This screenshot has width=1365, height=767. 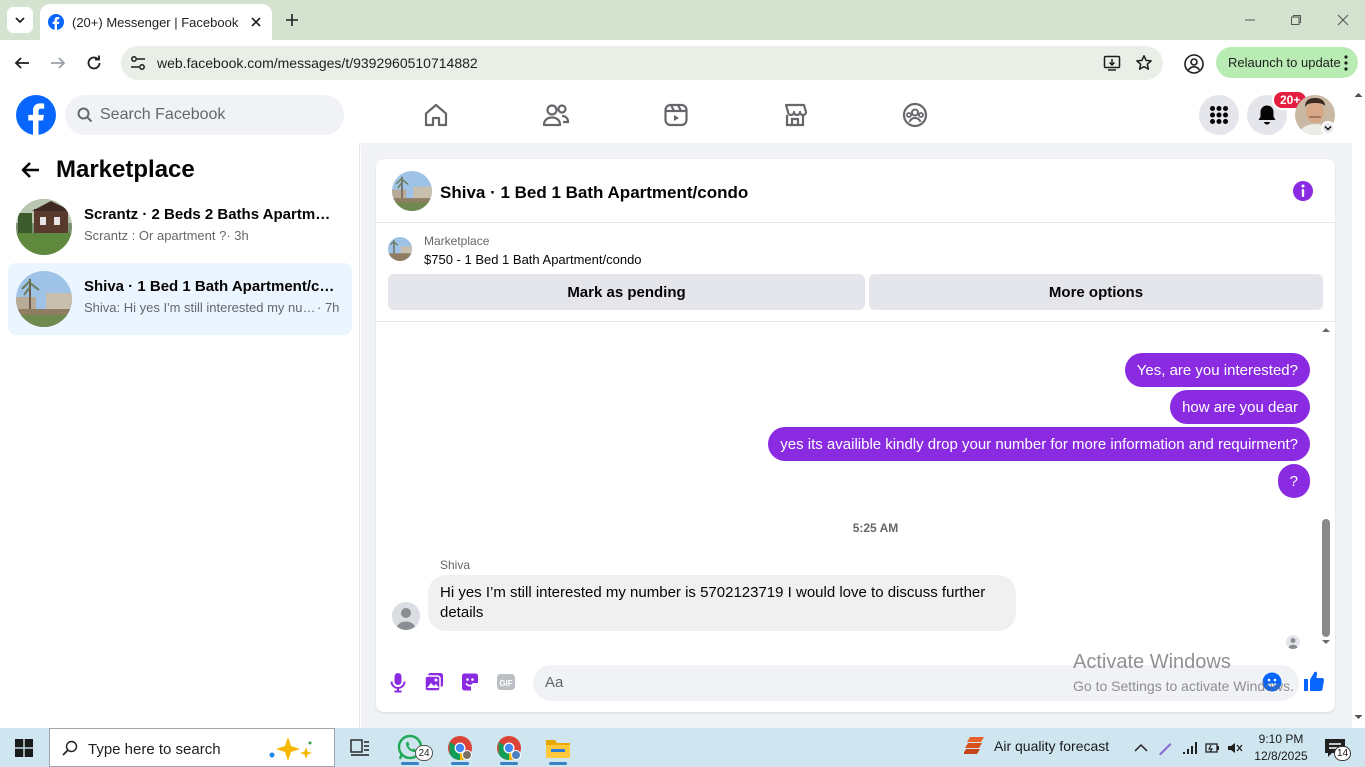 What do you see at coordinates (211, 214) in the screenshot?
I see `conversation-title: Scrantz · 2 Beds 2 Baths Apartment/condo` at bounding box center [211, 214].